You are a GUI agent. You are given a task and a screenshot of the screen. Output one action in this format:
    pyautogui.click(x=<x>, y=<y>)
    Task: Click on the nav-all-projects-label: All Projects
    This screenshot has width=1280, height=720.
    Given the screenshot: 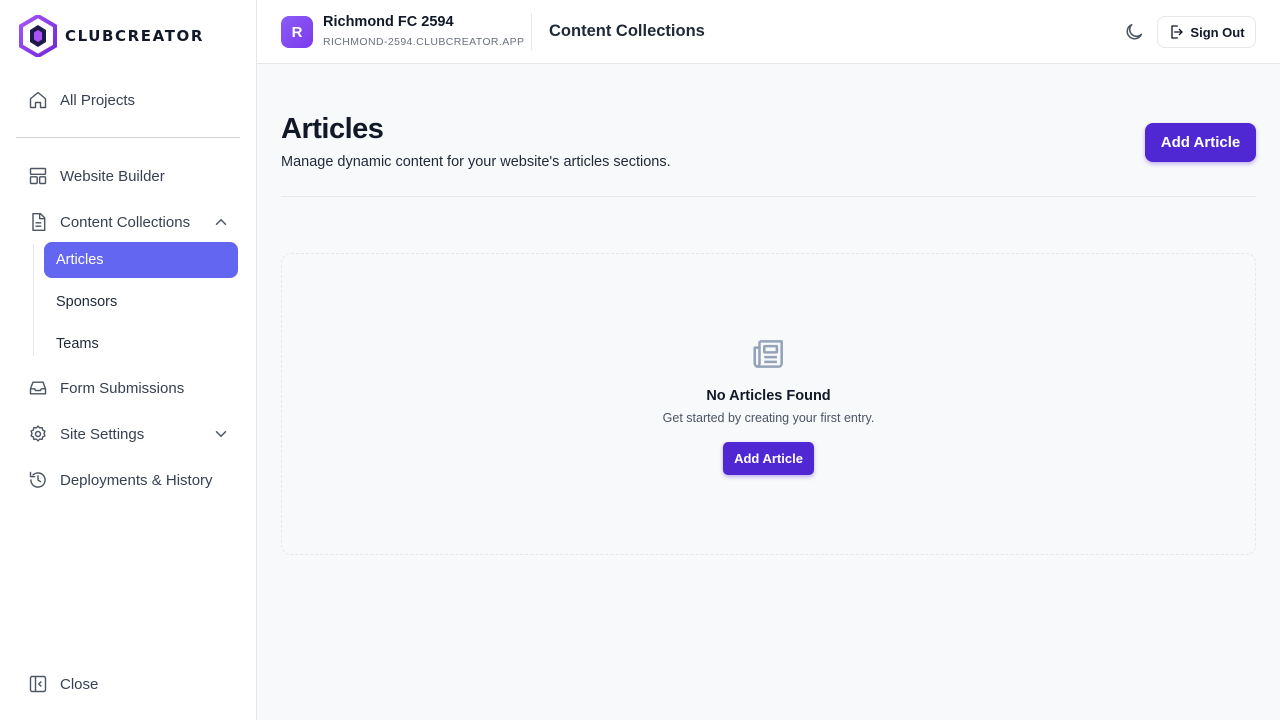 What is the action you would take?
    pyautogui.click(x=98, y=100)
    